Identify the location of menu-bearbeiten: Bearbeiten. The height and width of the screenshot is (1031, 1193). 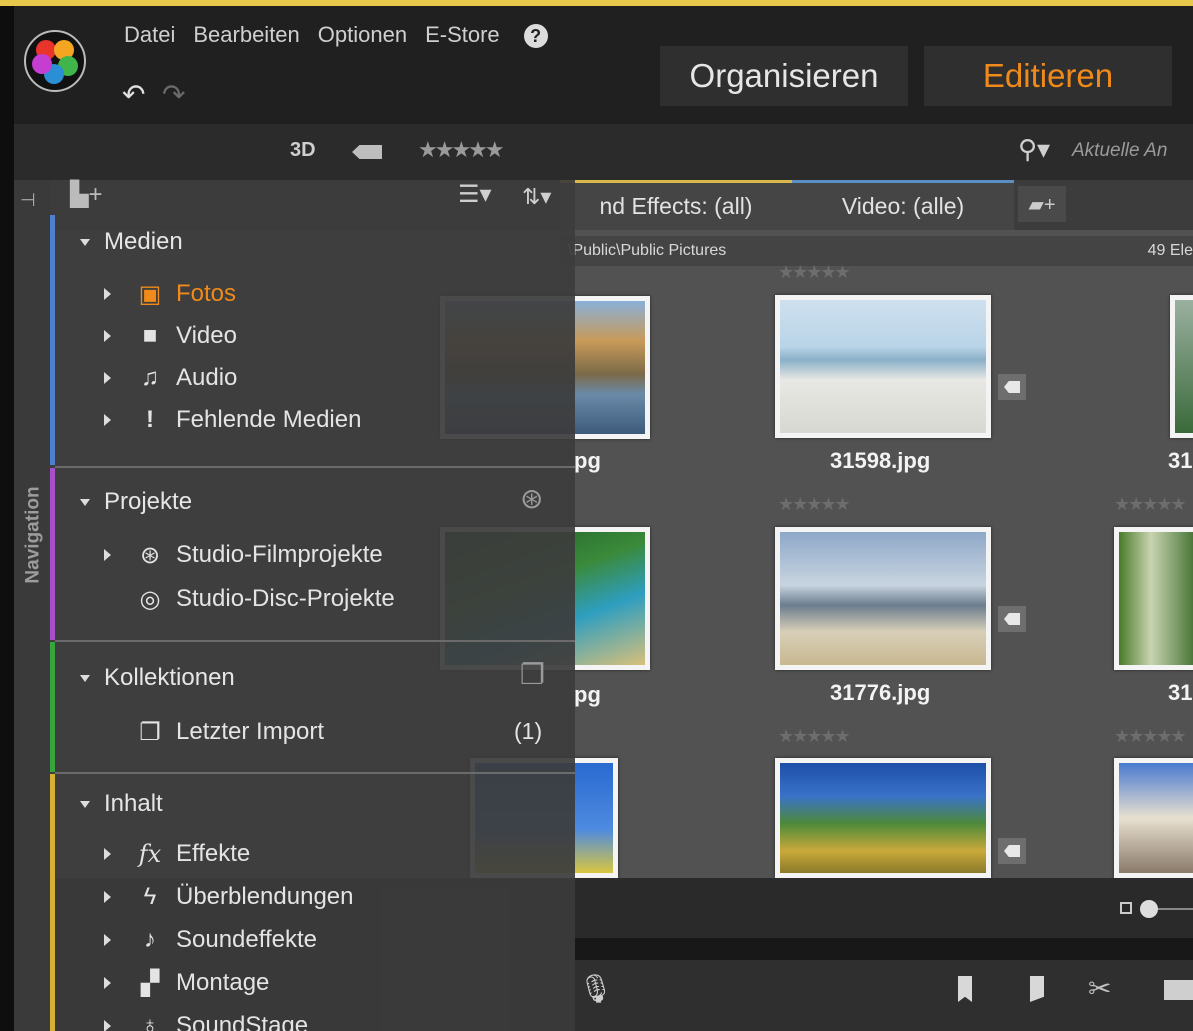
(246, 35).